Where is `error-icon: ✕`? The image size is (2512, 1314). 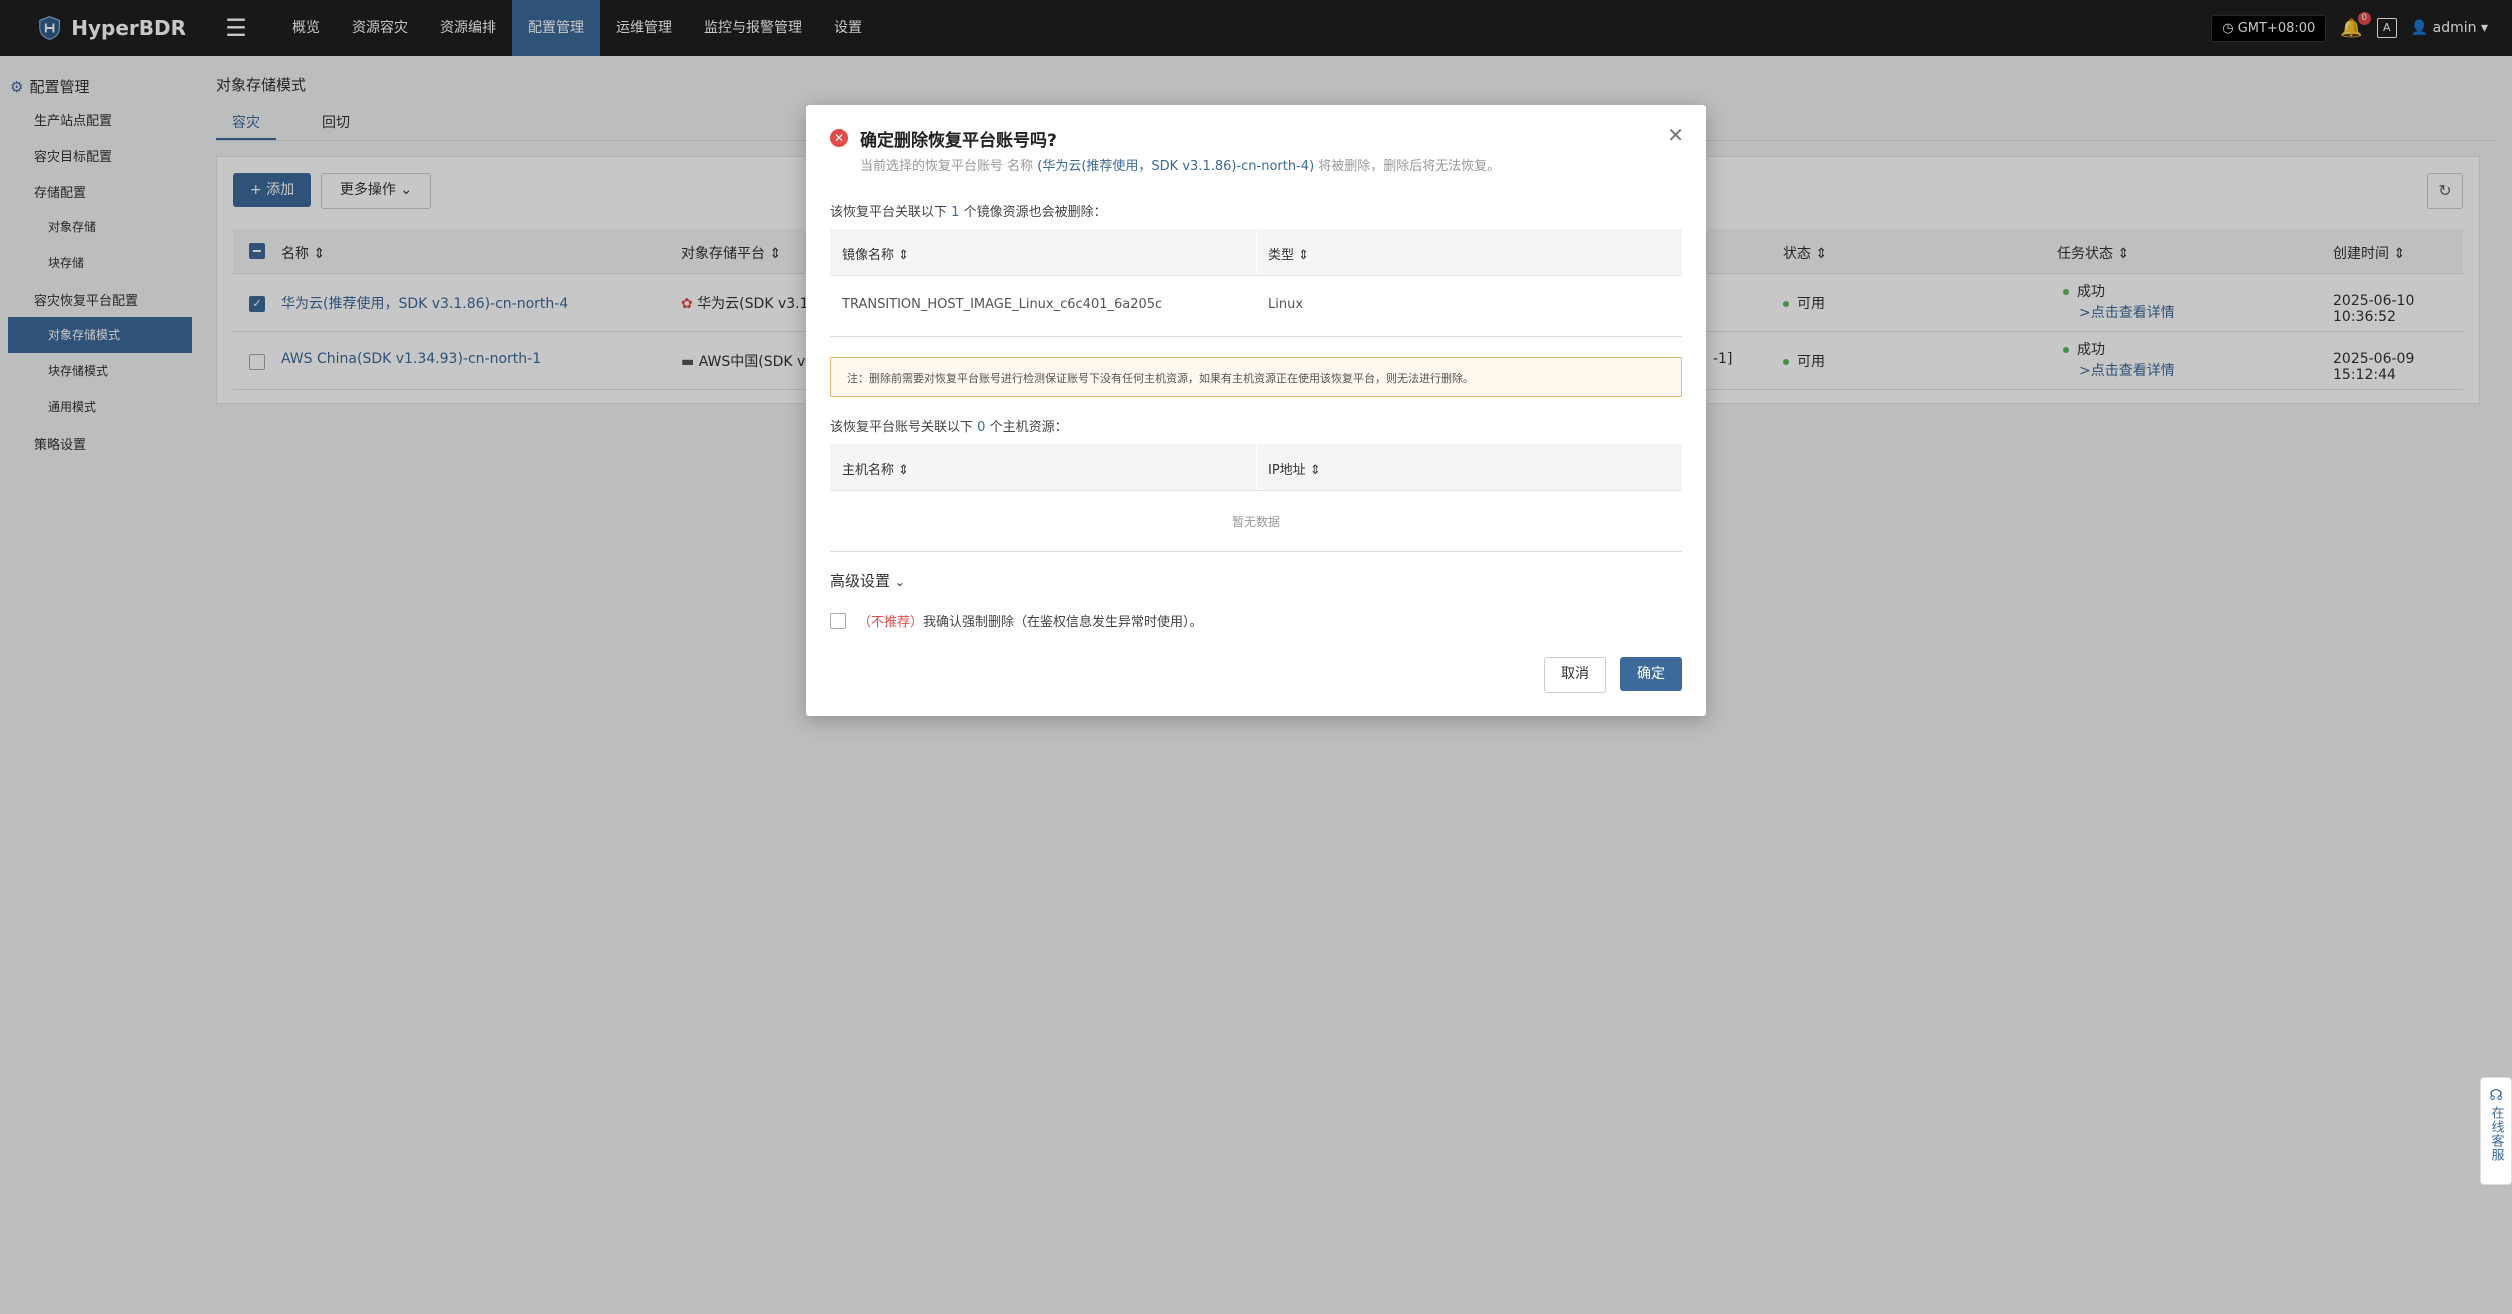
error-icon: ✕ is located at coordinates (839, 138).